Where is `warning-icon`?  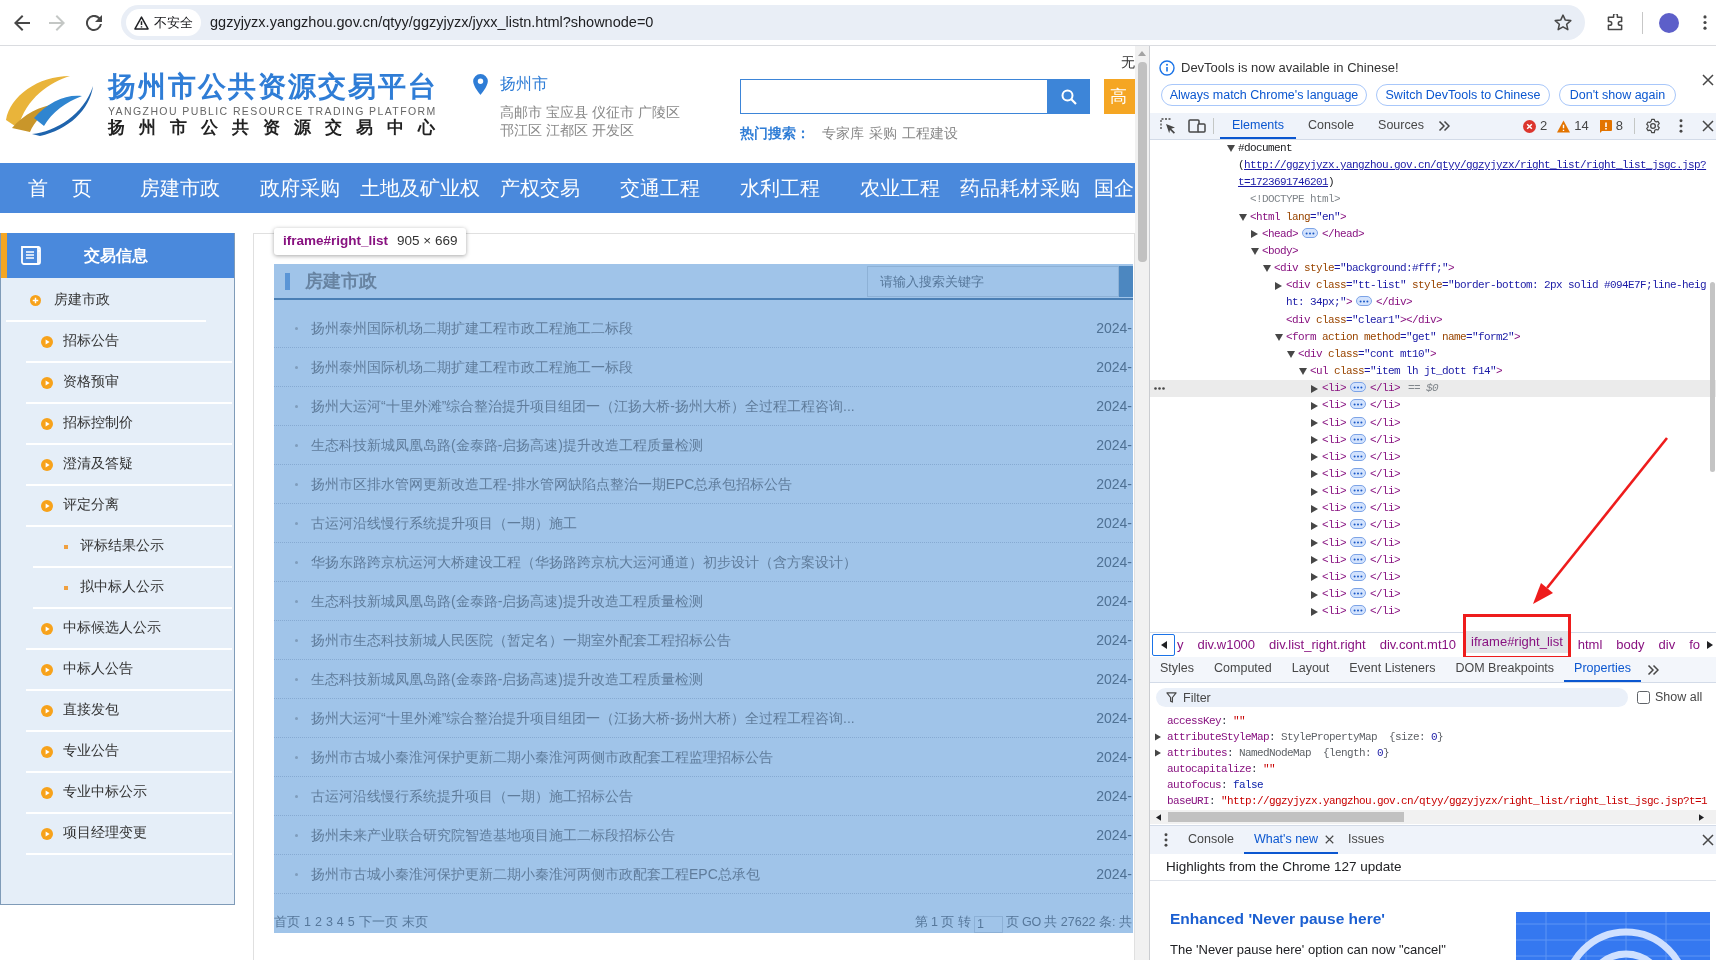
warning-icon is located at coordinates (1564, 126).